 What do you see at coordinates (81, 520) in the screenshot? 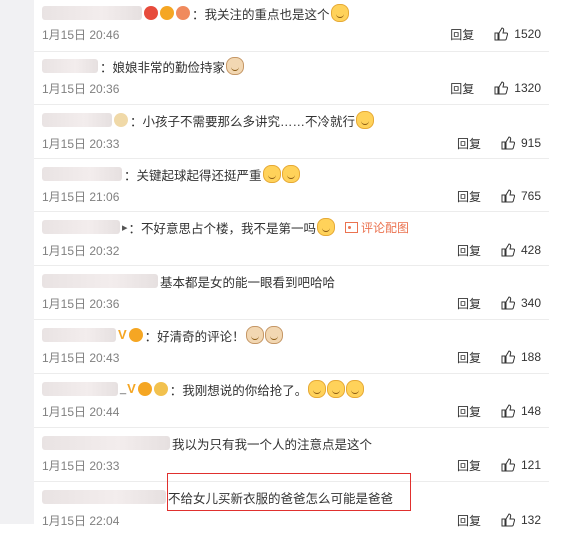
I see `comment-date: 1月15日 22:04` at bounding box center [81, 520].